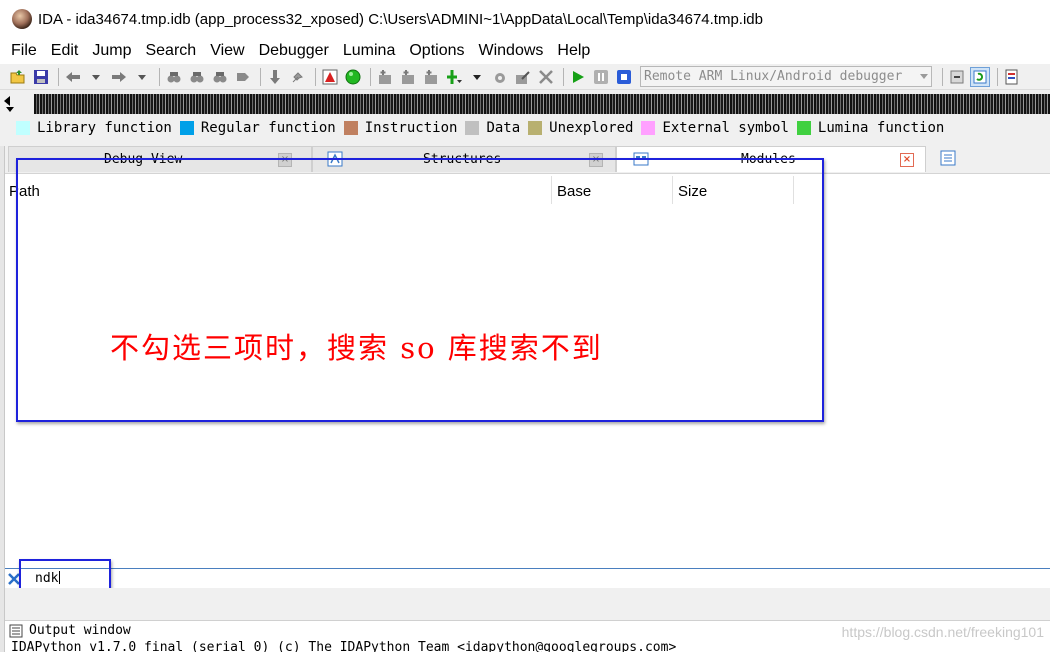 Image resolution: width=1050 pixels, height=652 pixels. What do you see at coordinates (16, 630) in the screenshot?
I see `output-window-icon` at bounding box center [16, 630].